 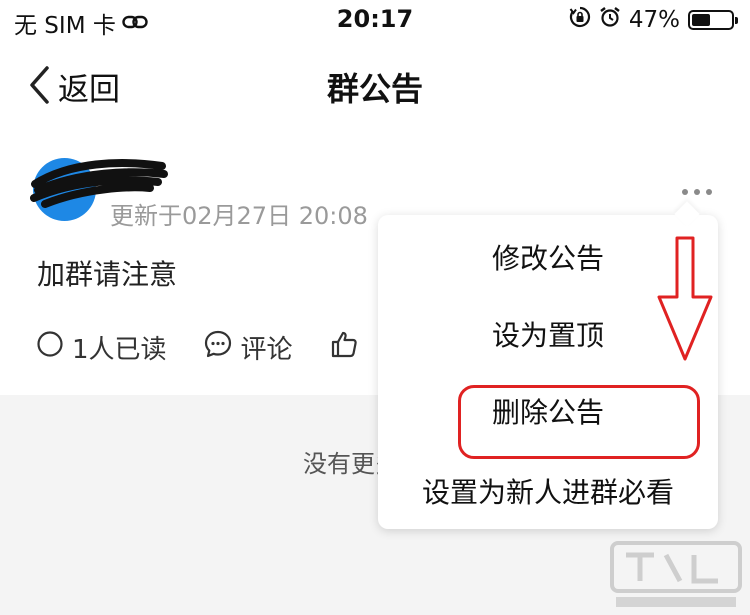 What do you see at coordinates (137, 171) in the screenshot?
I see `author-name-redacted` at bounding box center [137, 171].